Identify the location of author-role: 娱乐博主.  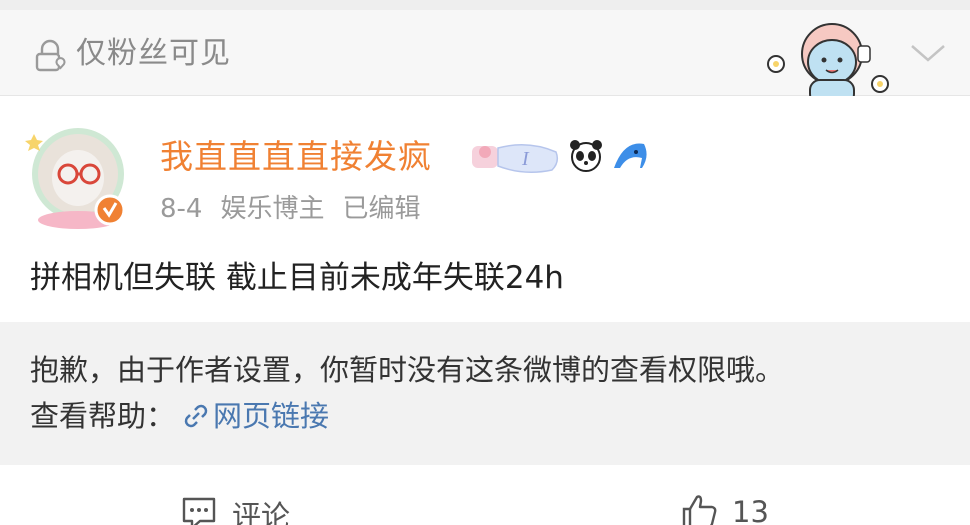
(272, 209).